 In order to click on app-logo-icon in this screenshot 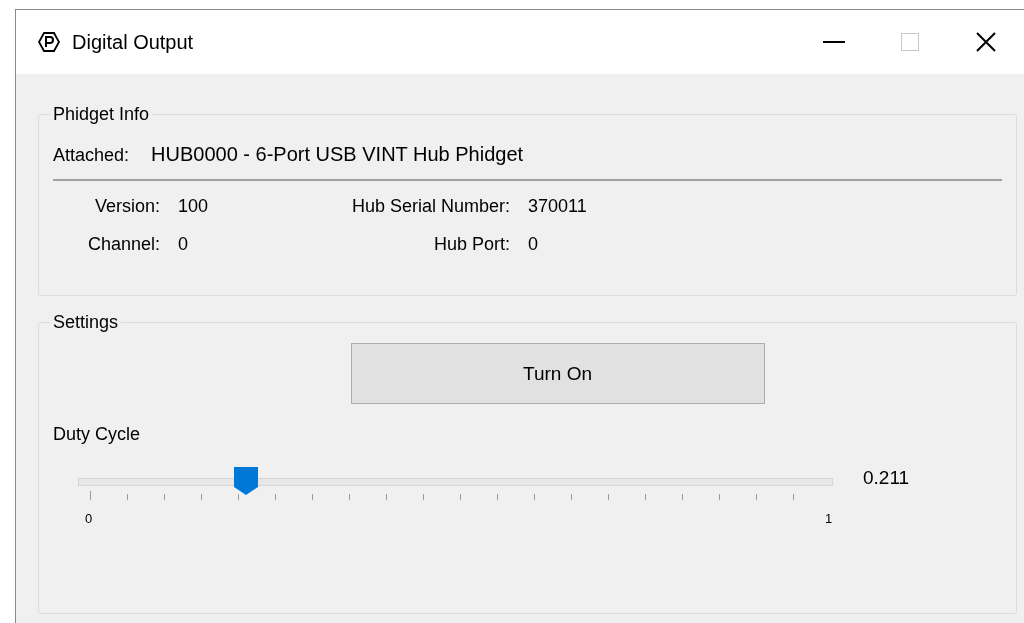, I will do `click(49, 42)`.